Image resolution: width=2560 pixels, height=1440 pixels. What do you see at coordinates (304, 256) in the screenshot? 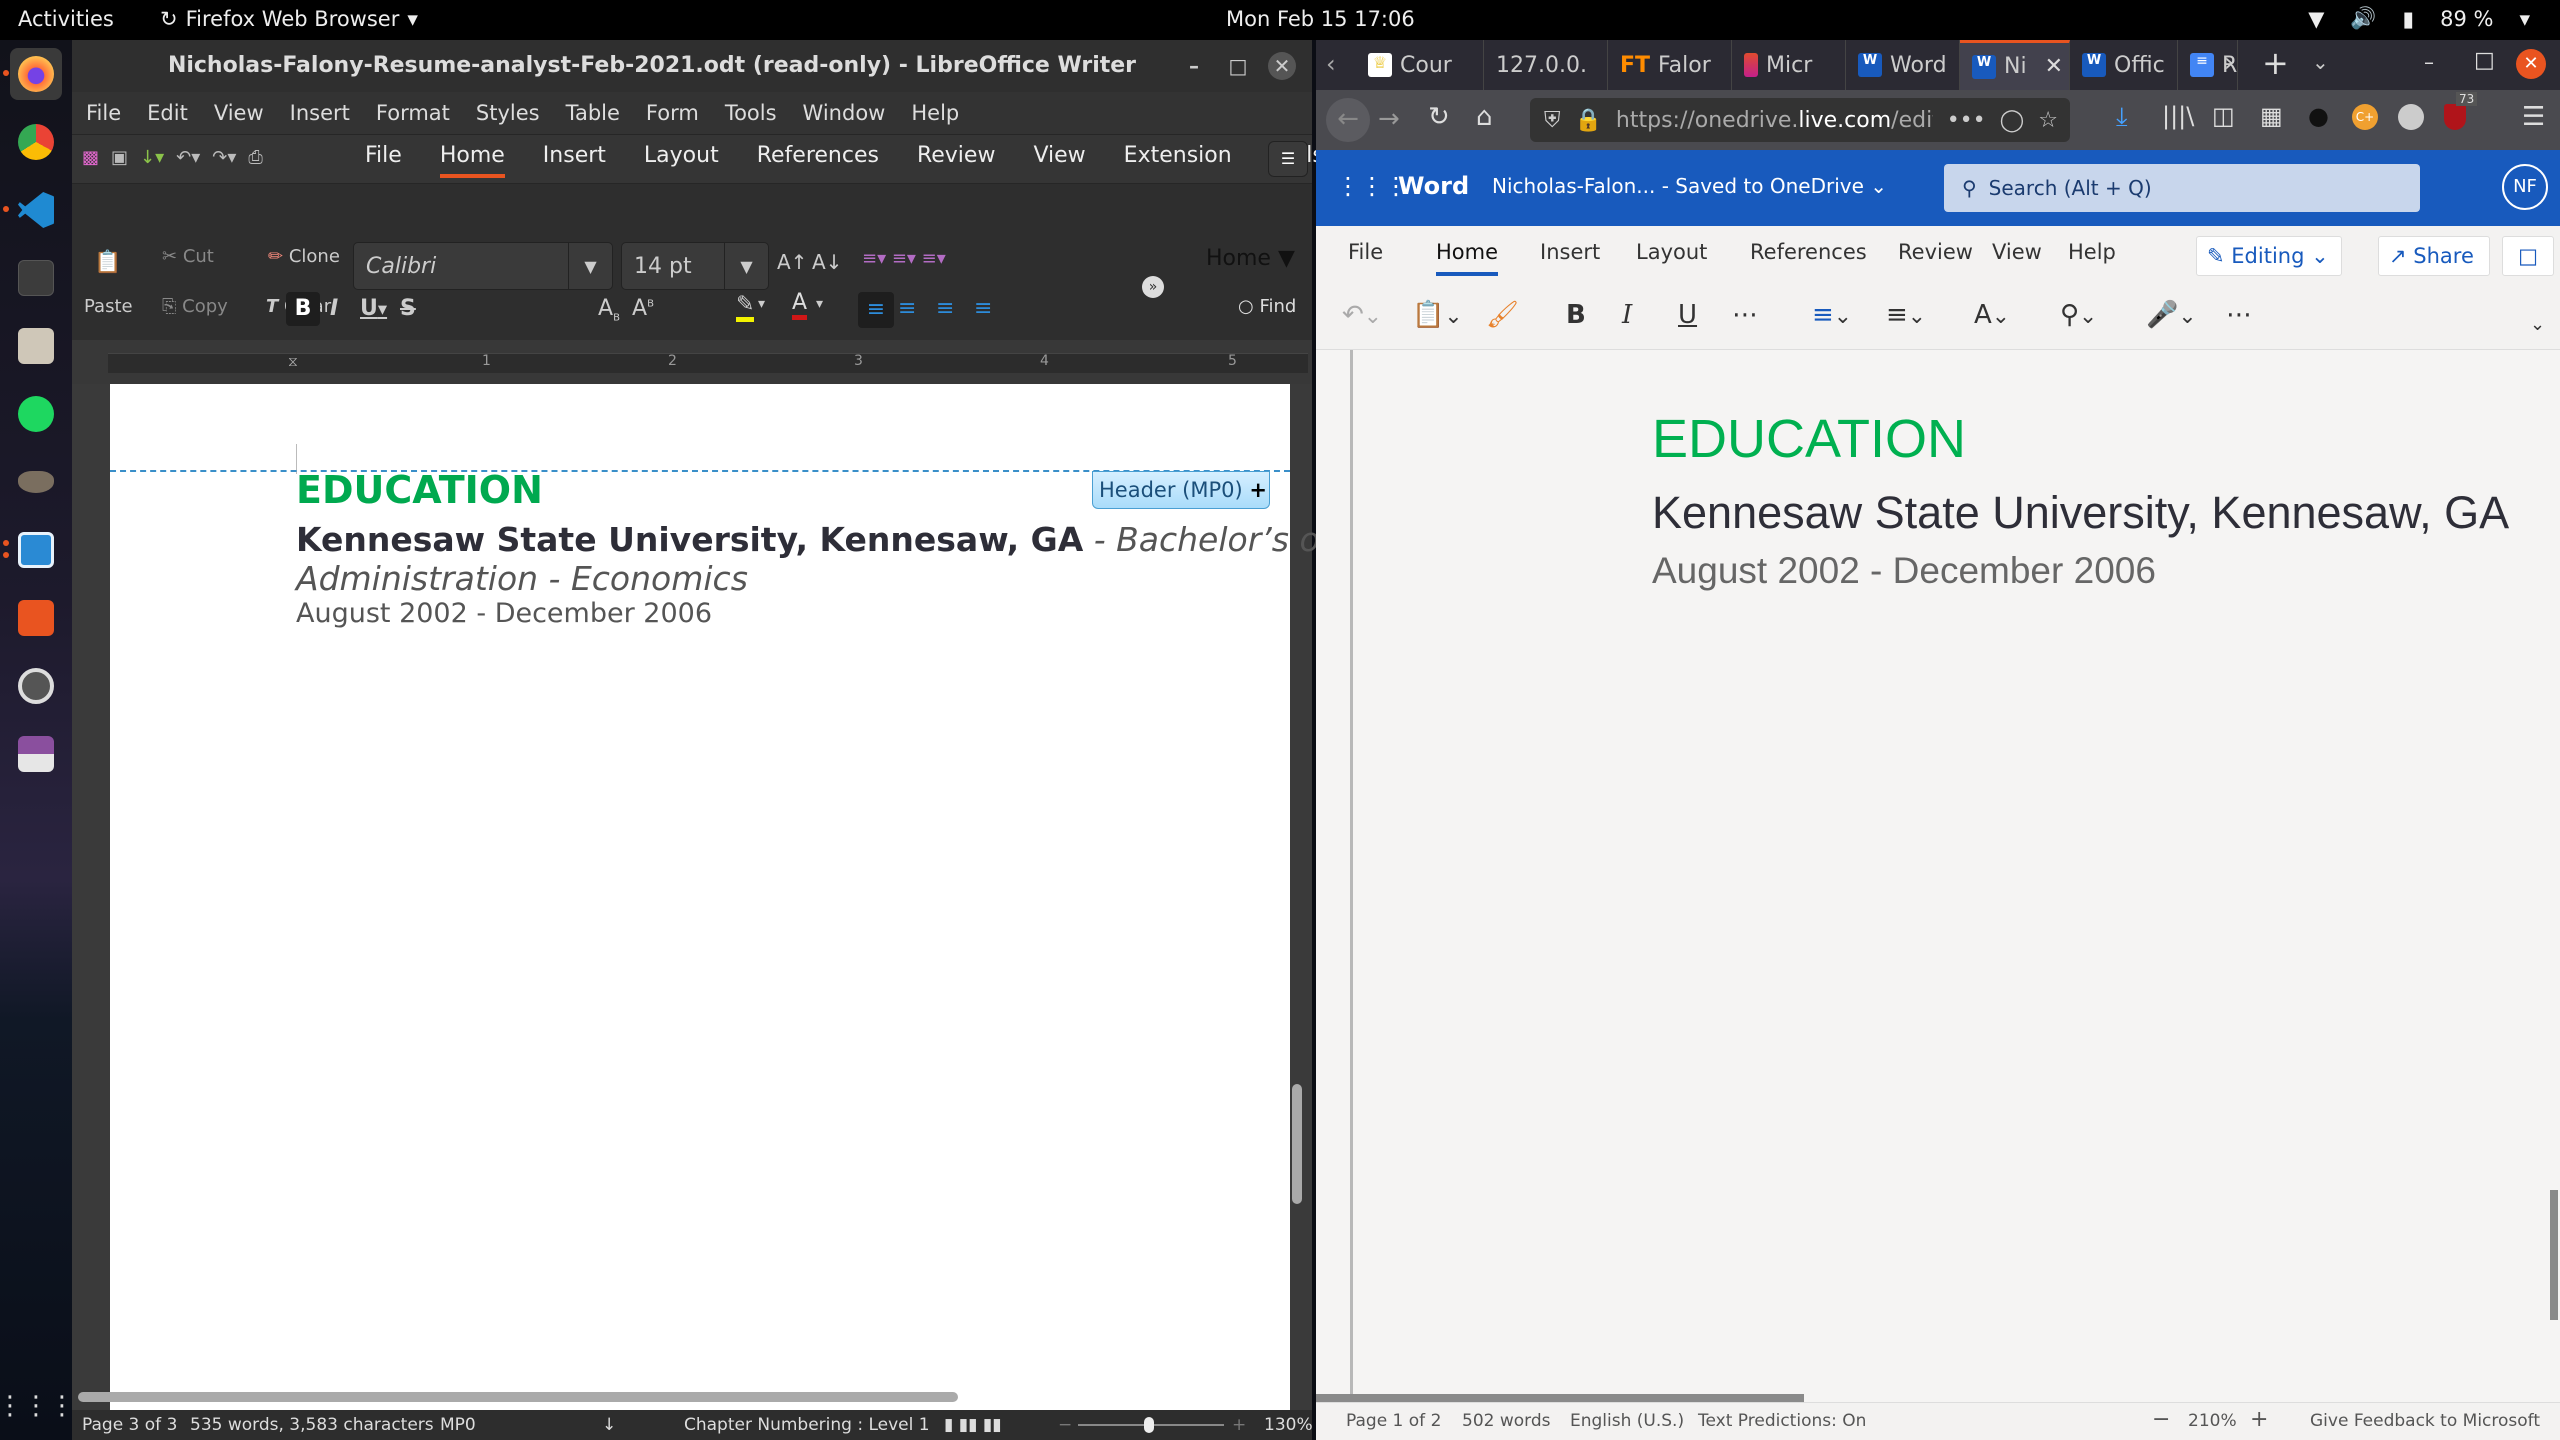
I see `clone-button: ✏ Clone` at bounding box center [304, 256].